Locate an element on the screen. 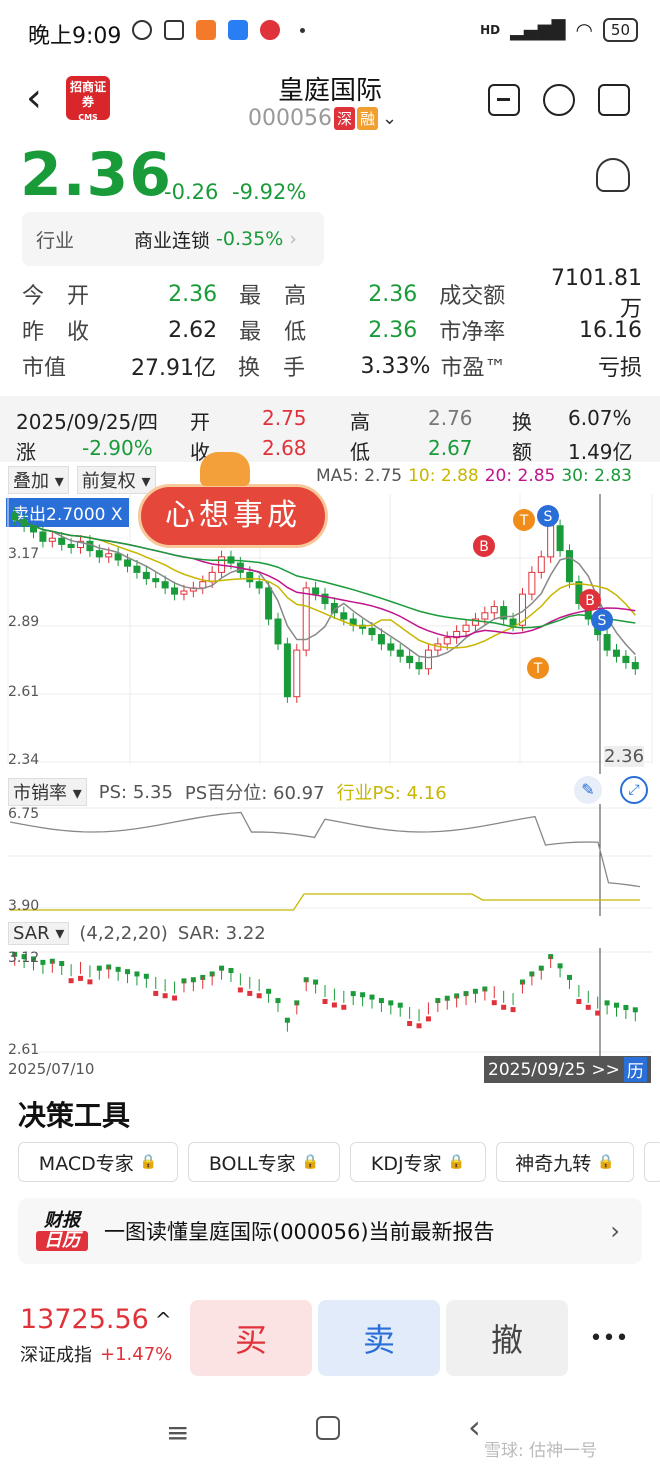  sell-button: 卖 is located at coordinates (379, 1338).